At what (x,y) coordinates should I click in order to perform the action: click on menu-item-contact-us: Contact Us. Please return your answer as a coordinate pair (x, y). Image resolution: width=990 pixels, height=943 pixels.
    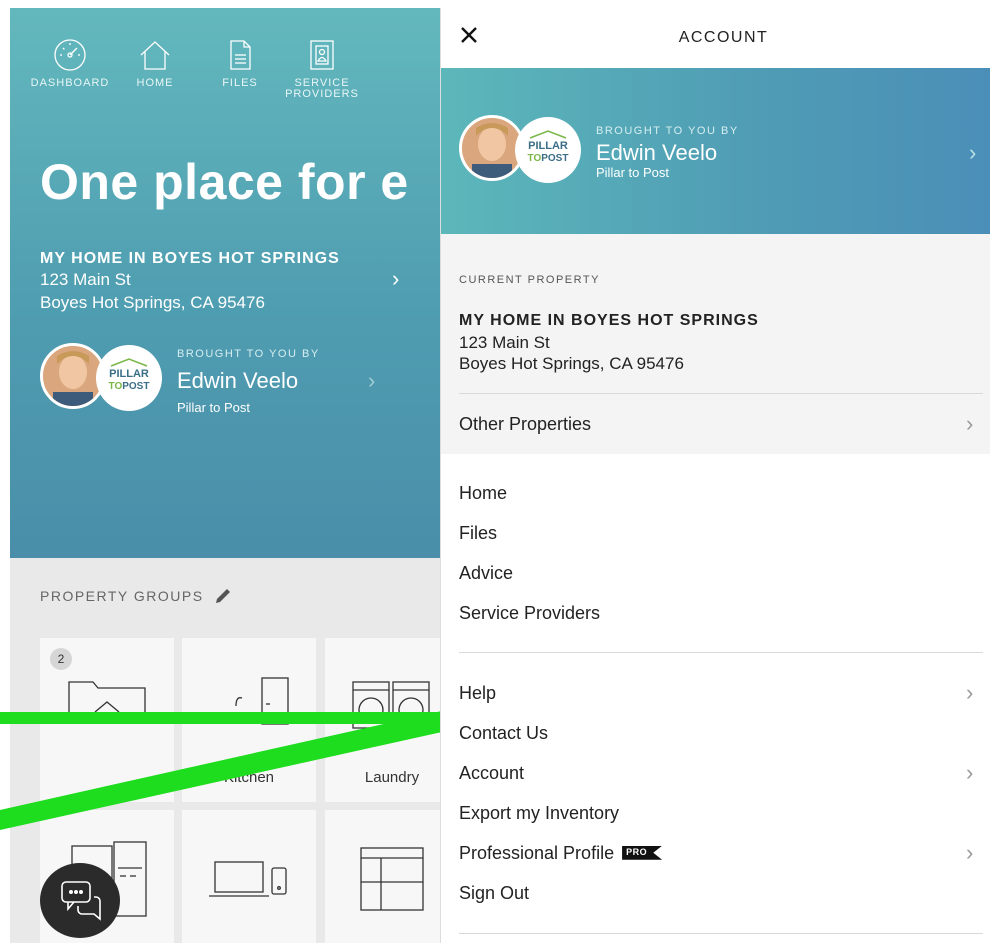
    Looking at the image, I should click on (715, 734).